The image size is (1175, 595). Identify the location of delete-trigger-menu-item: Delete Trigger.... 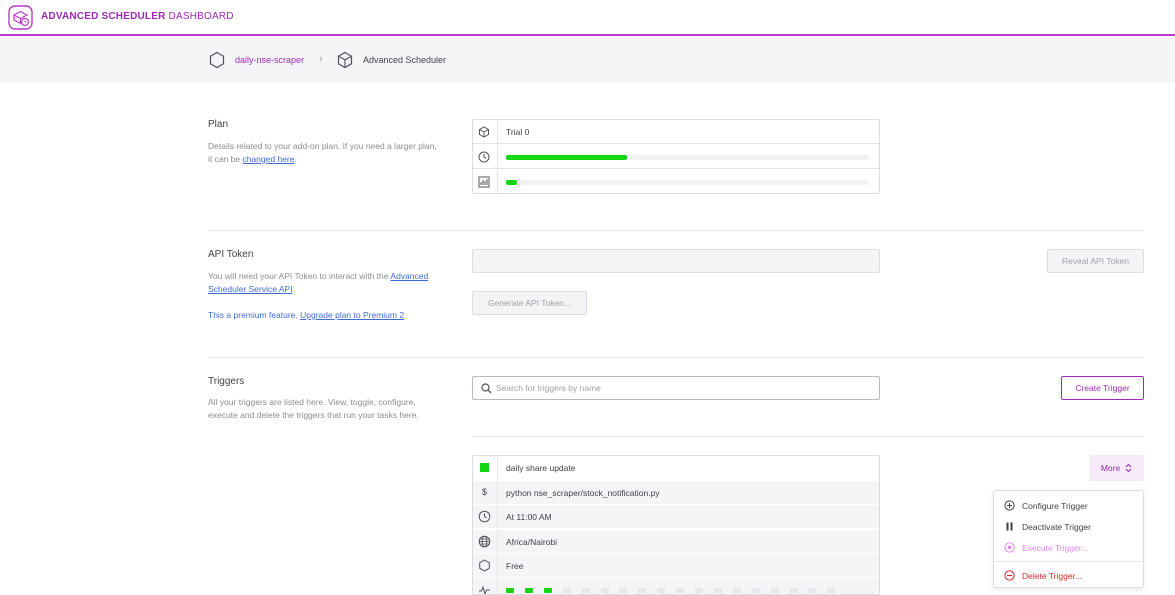
(1068, 575).